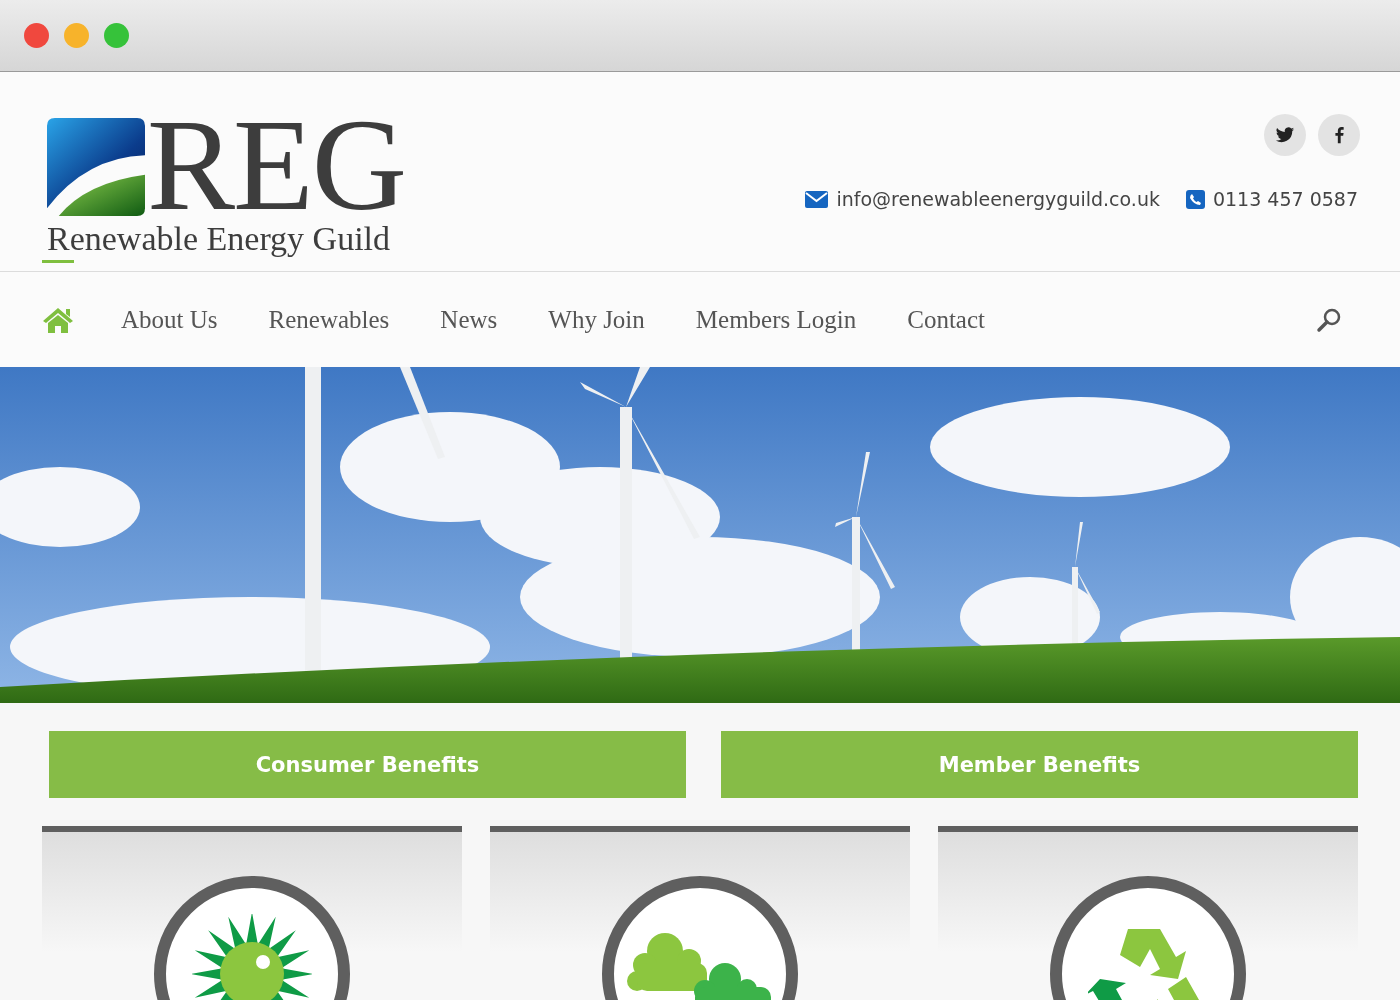 This screenshot has height=1000, width=1400. I want to click on phone-number: 0113 457 0587, so click(1285, 199).